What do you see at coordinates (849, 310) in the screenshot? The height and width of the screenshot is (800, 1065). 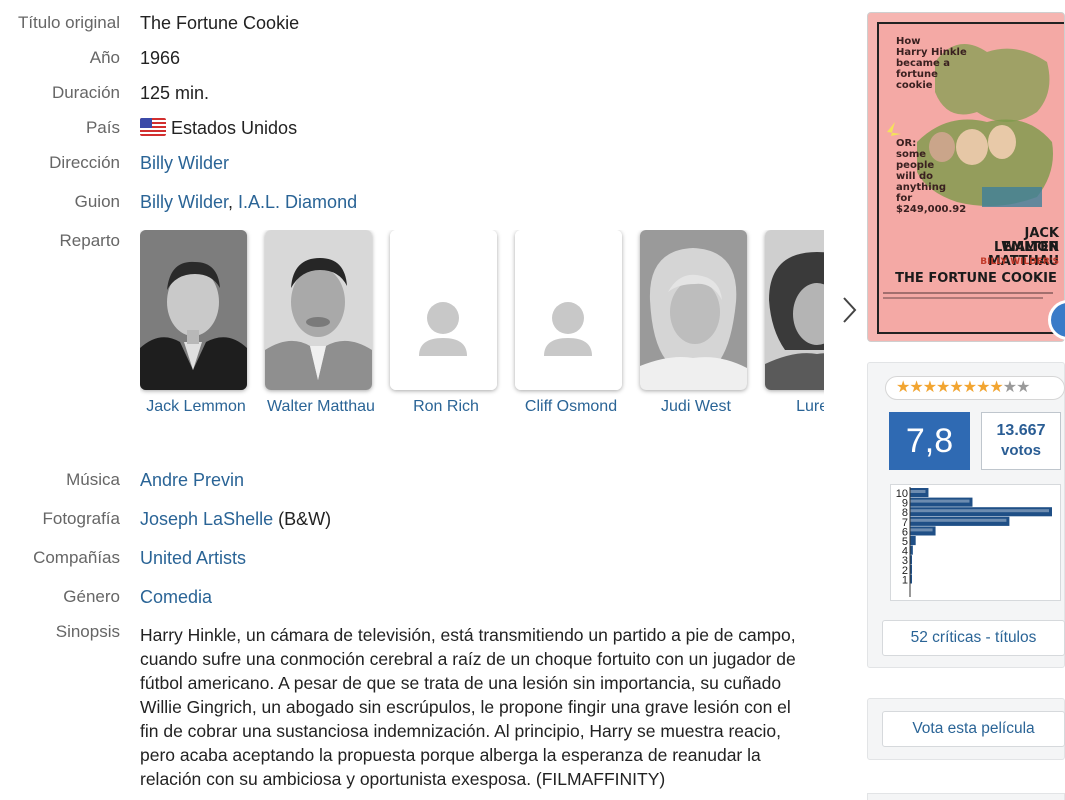 I see `chevron-right-icon` at bounding box center [849, 310].